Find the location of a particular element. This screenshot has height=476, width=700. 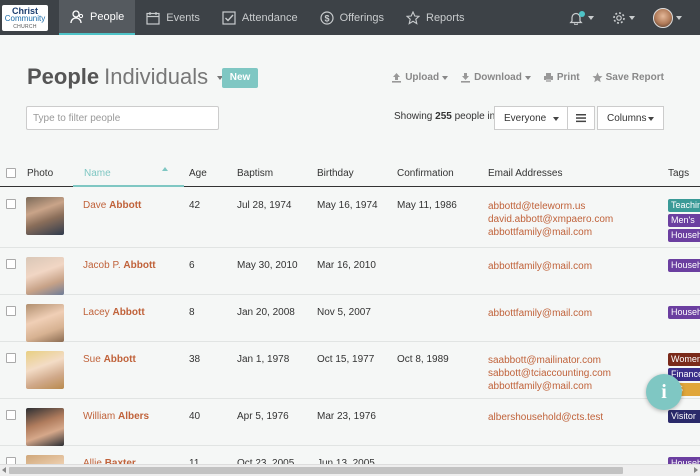

person-name: Lacey Abbott is located at coordinates (114, 312).